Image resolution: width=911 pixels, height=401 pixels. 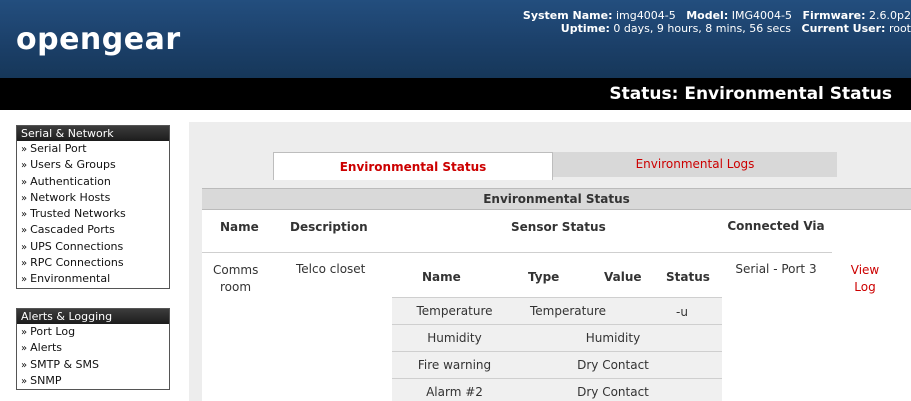 I want to click on sidebar-item-label: Serial Port, so click(x=58, y=148).